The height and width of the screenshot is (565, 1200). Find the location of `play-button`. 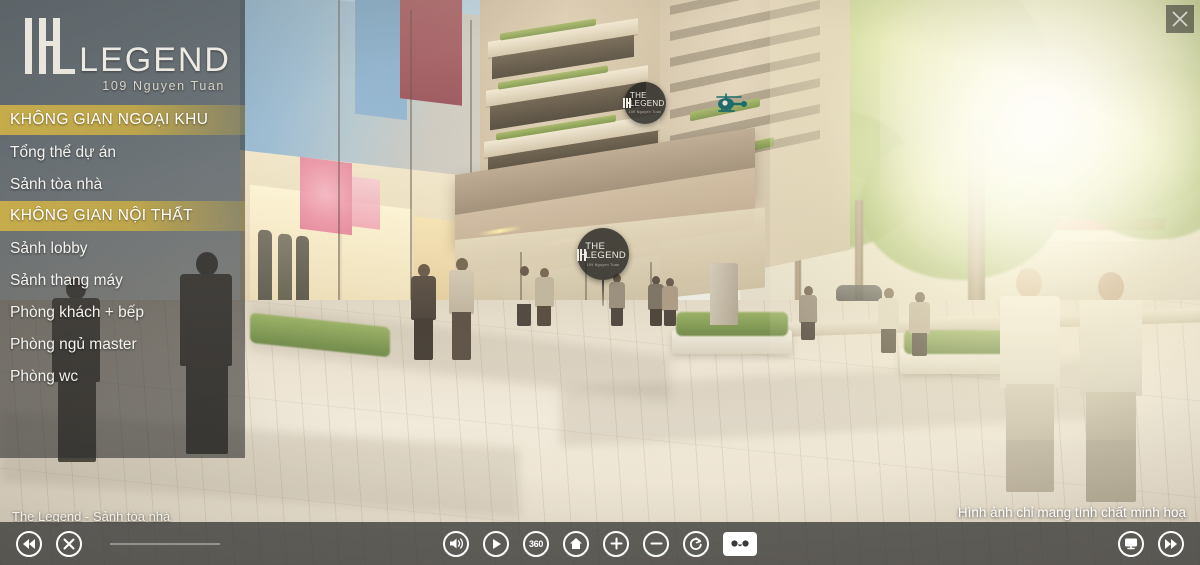

play-button is located at coordinates (496, 543).